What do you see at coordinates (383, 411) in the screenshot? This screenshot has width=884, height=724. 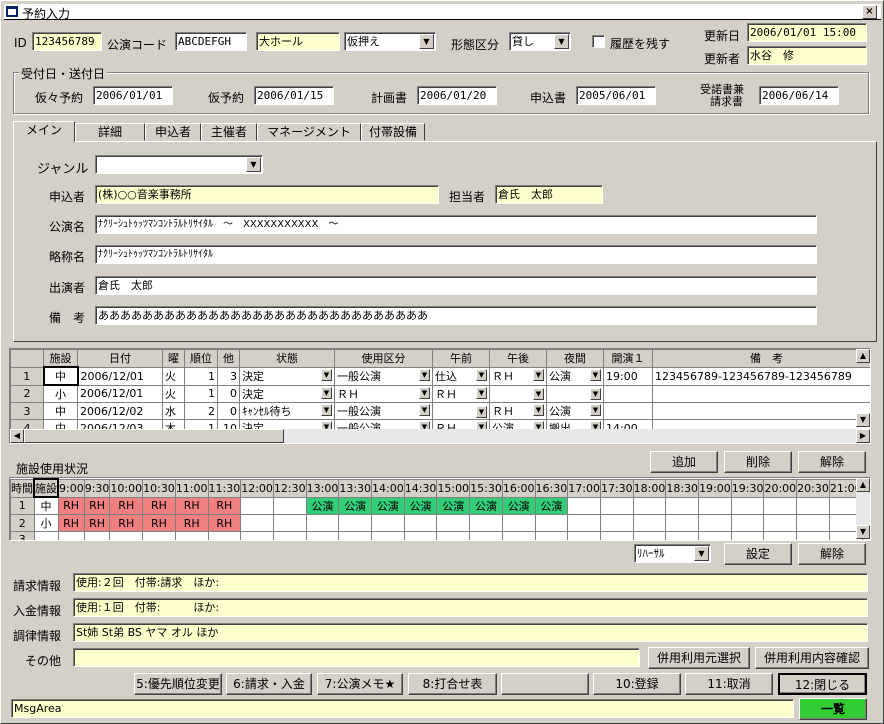 I see `cell-usage: 一般公演 ▼` at bounding box center [383, 411].